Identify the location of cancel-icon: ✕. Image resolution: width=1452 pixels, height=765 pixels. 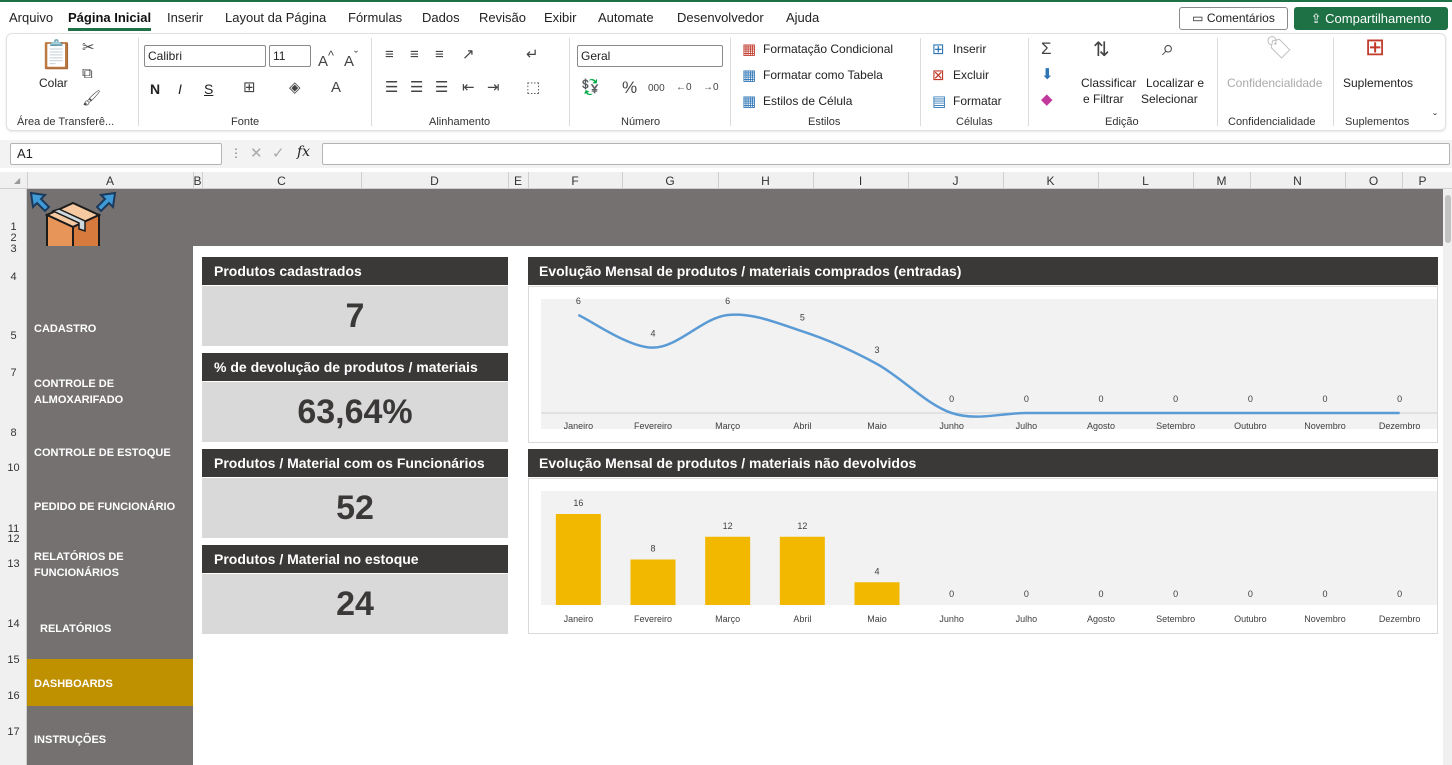
(256, 153).